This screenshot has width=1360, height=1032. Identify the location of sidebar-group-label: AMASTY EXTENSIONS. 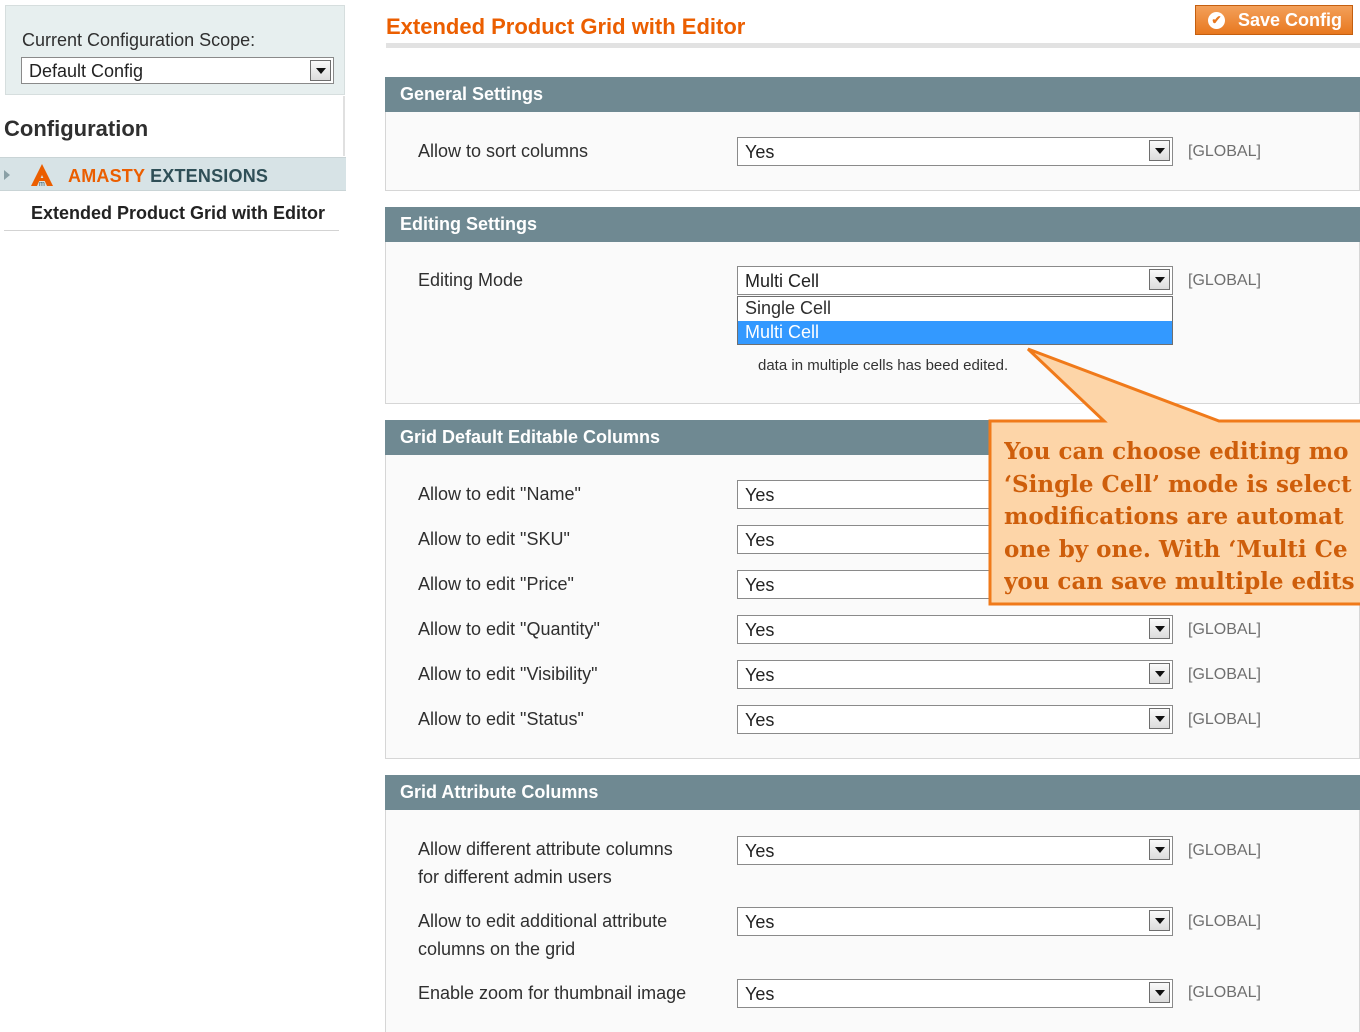
(168, 176).